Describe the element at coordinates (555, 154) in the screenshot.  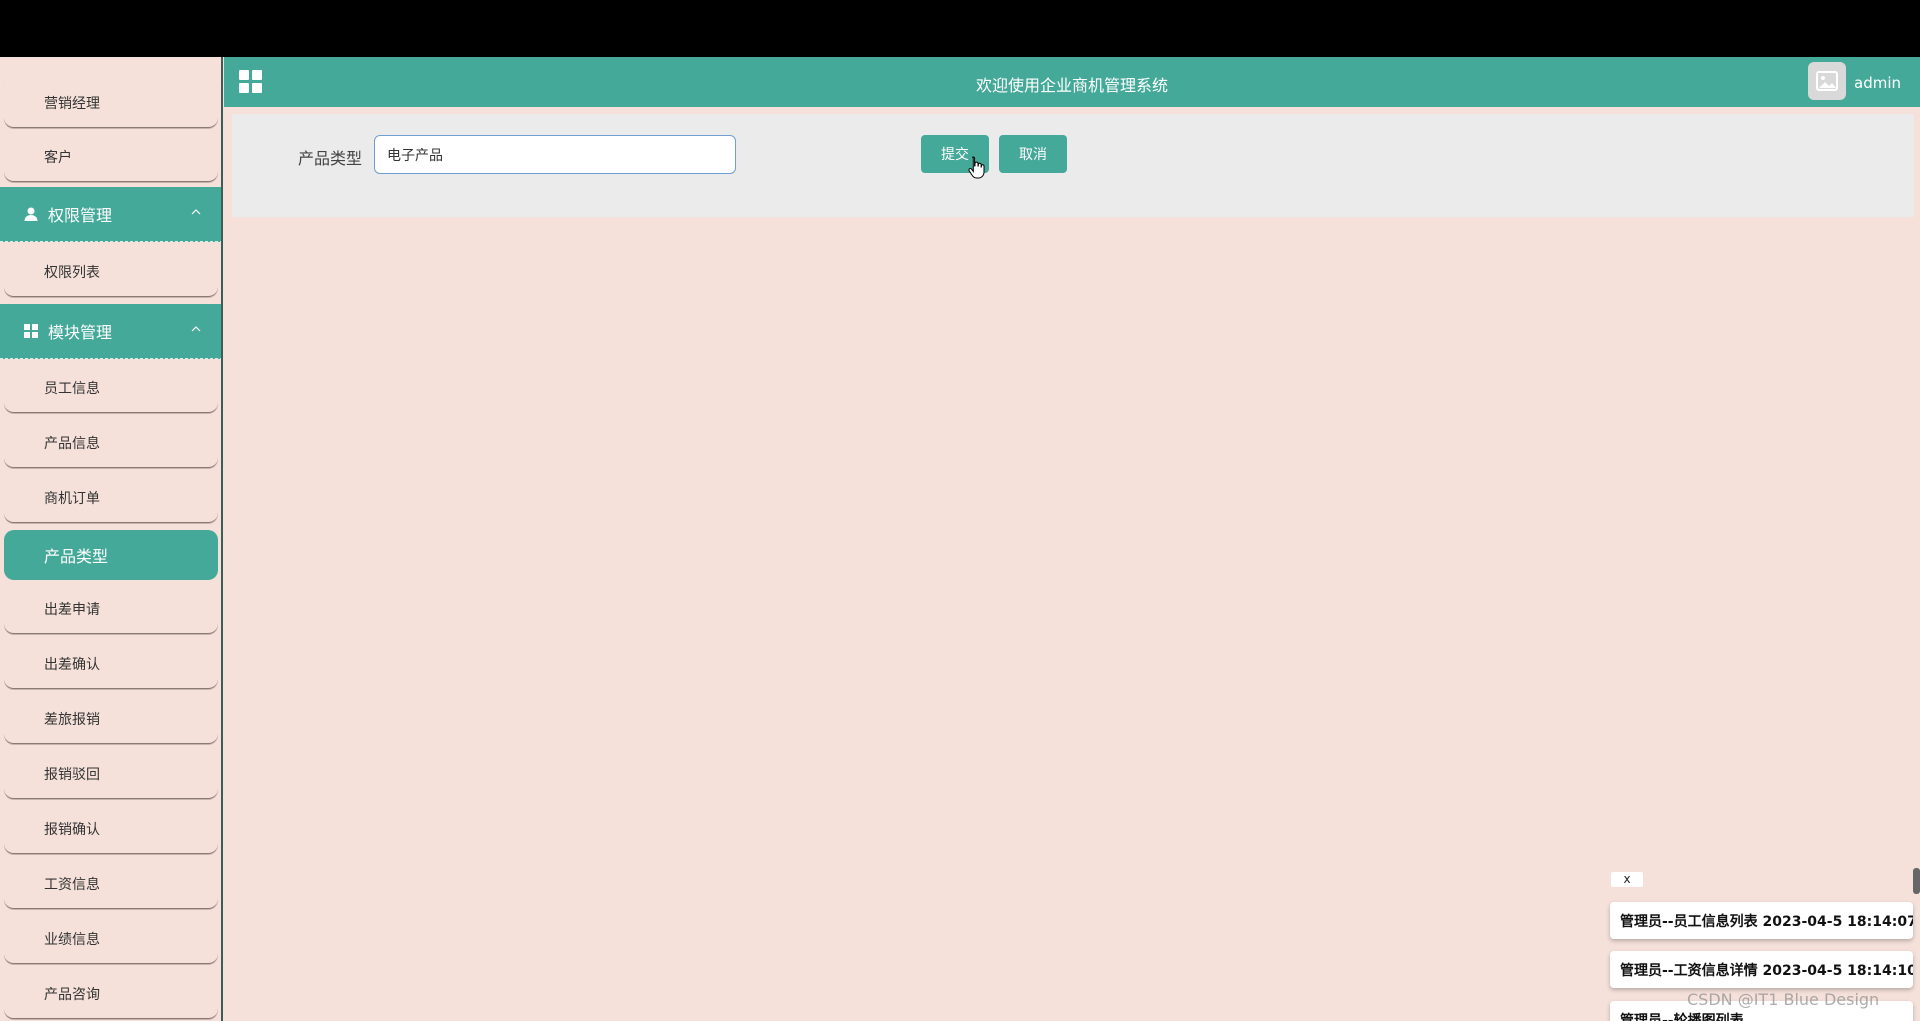
I see `product-type-input` at that location.